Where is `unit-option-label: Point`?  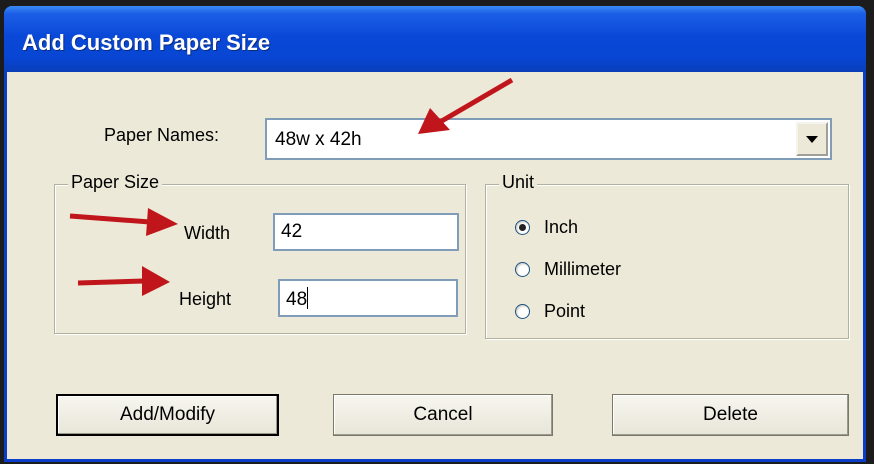
unit-option-label: Point is located at coordinates (565, 311).